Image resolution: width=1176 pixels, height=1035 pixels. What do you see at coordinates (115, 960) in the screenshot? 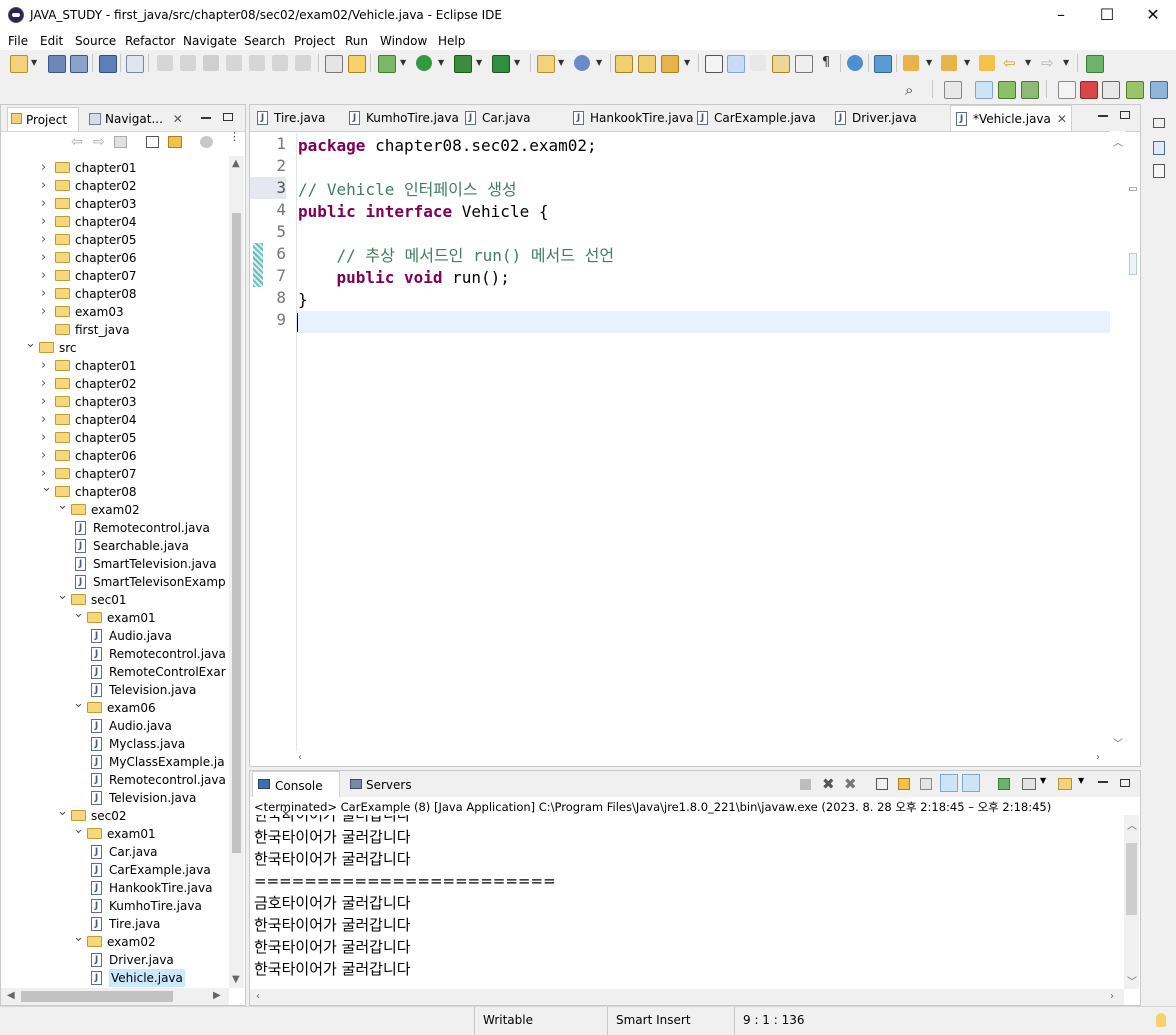
I see `tree-file-item: J Driver.java` at bounding box center [115, 960].